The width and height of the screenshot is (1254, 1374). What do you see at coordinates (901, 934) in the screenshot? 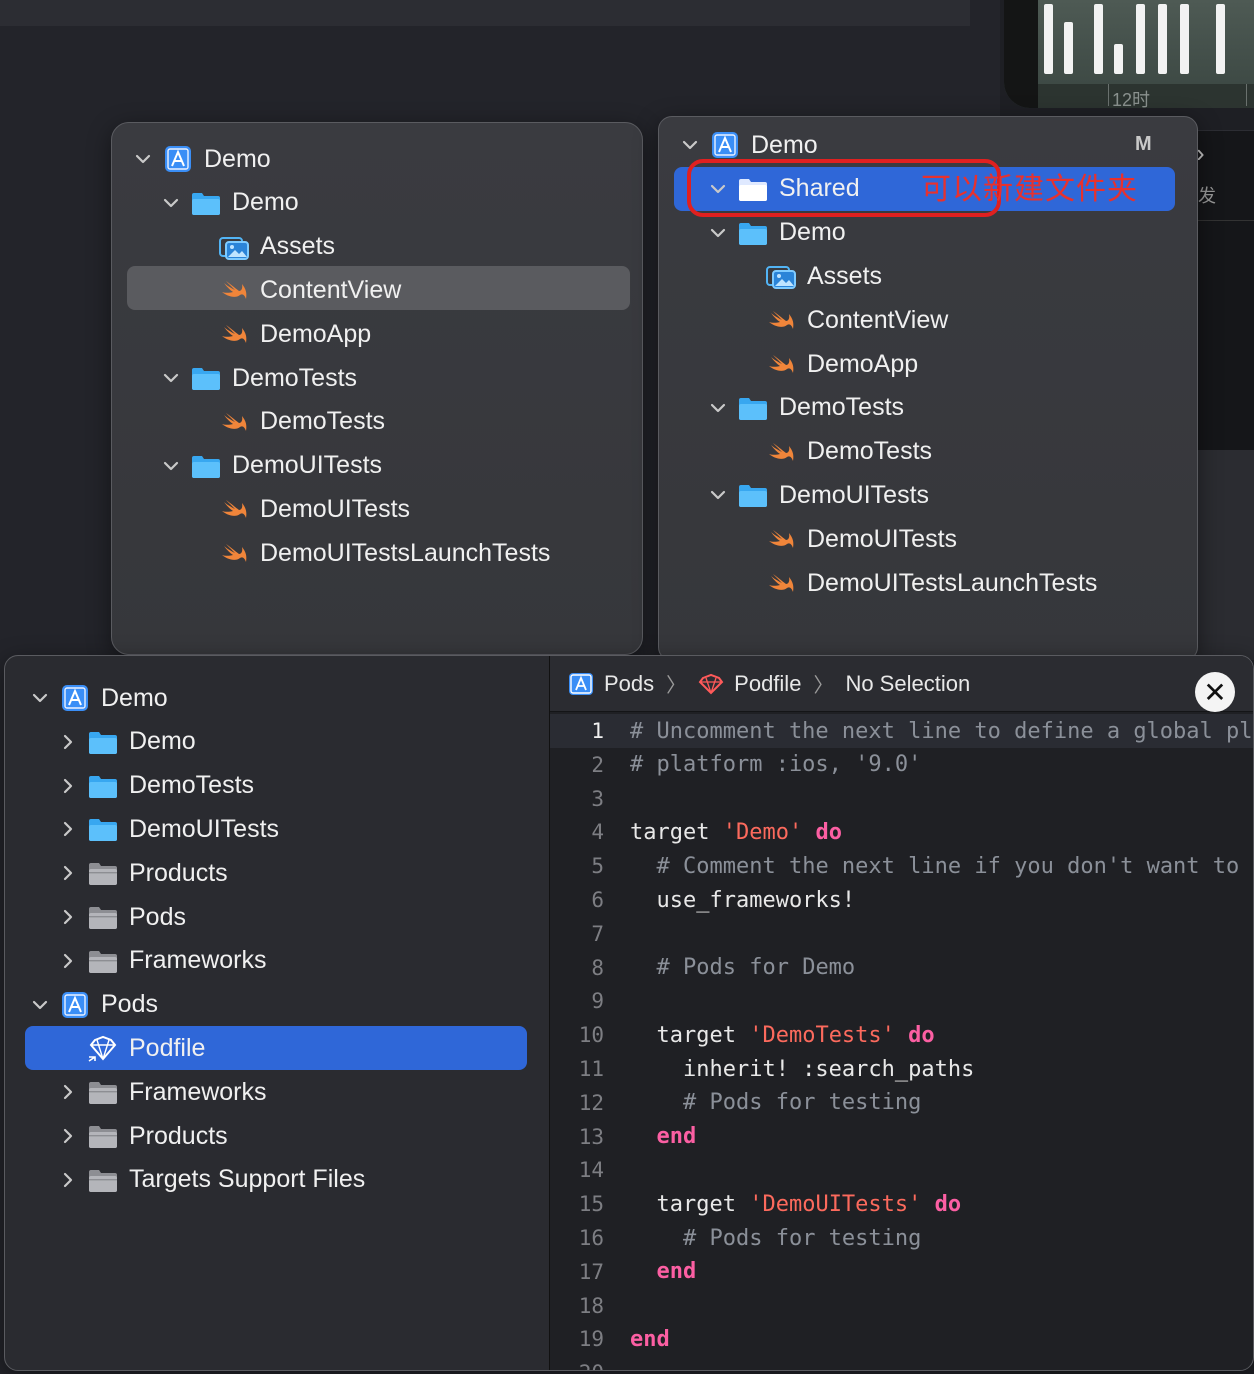
I see `code-line: 7` at bounding box center [901, 934].